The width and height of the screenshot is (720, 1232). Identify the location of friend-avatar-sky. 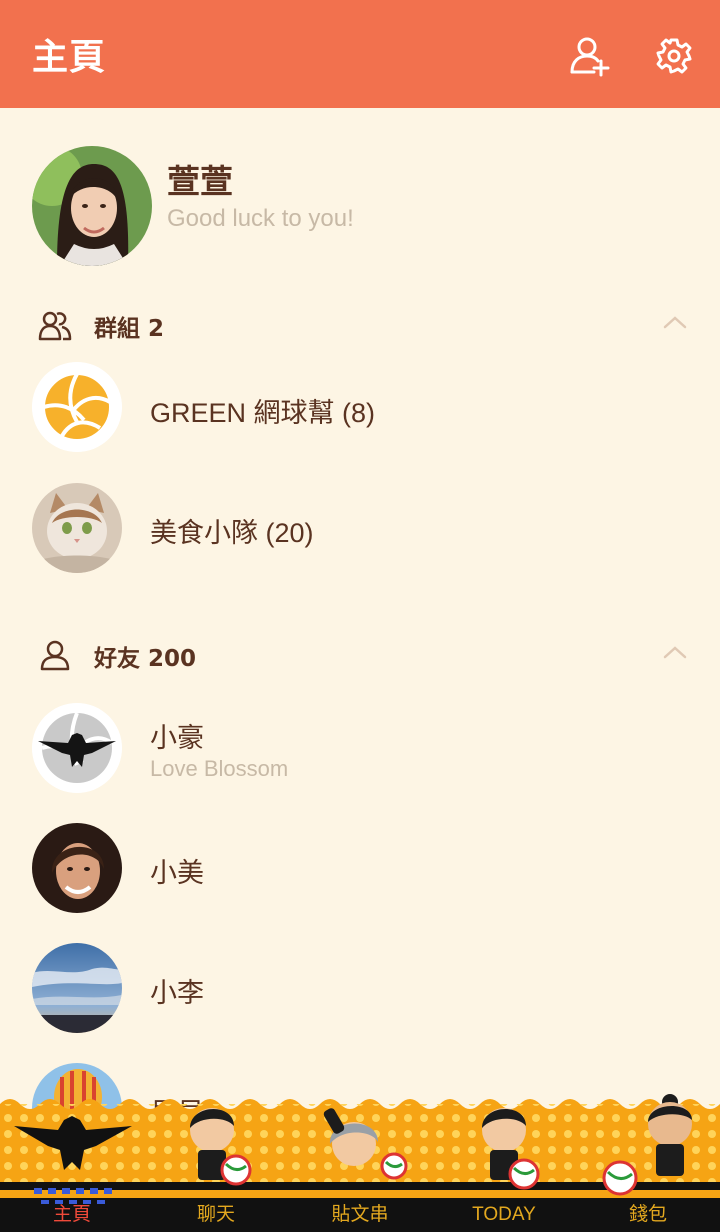
(77, 988).